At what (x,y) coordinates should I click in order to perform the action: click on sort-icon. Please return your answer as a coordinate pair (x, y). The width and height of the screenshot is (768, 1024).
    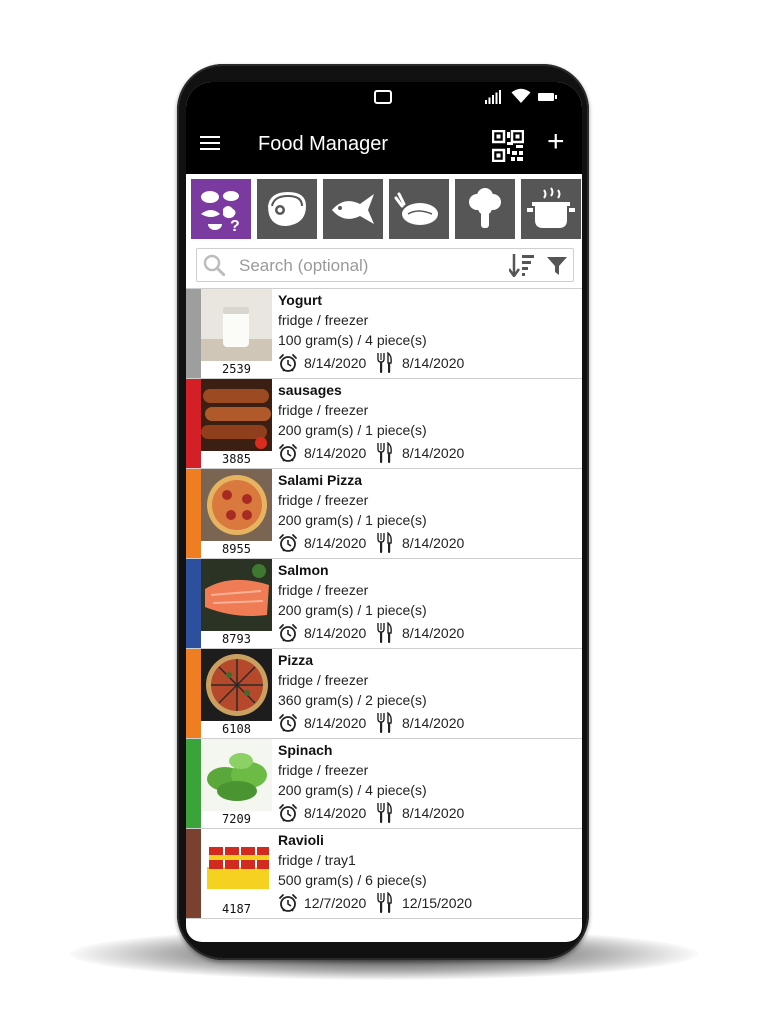
    Looking at the image, I should click on (522, 265).